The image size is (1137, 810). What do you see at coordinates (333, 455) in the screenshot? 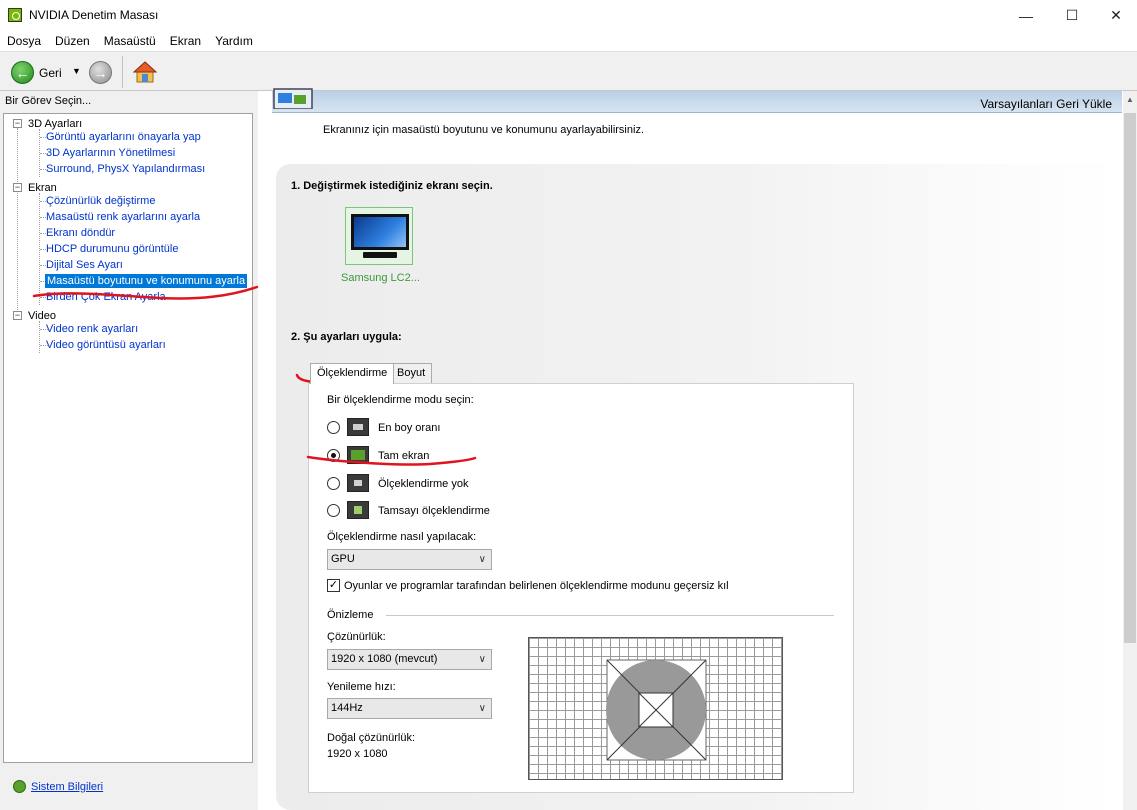
I see `radio-full-screen` at bounding box center [333, 455].